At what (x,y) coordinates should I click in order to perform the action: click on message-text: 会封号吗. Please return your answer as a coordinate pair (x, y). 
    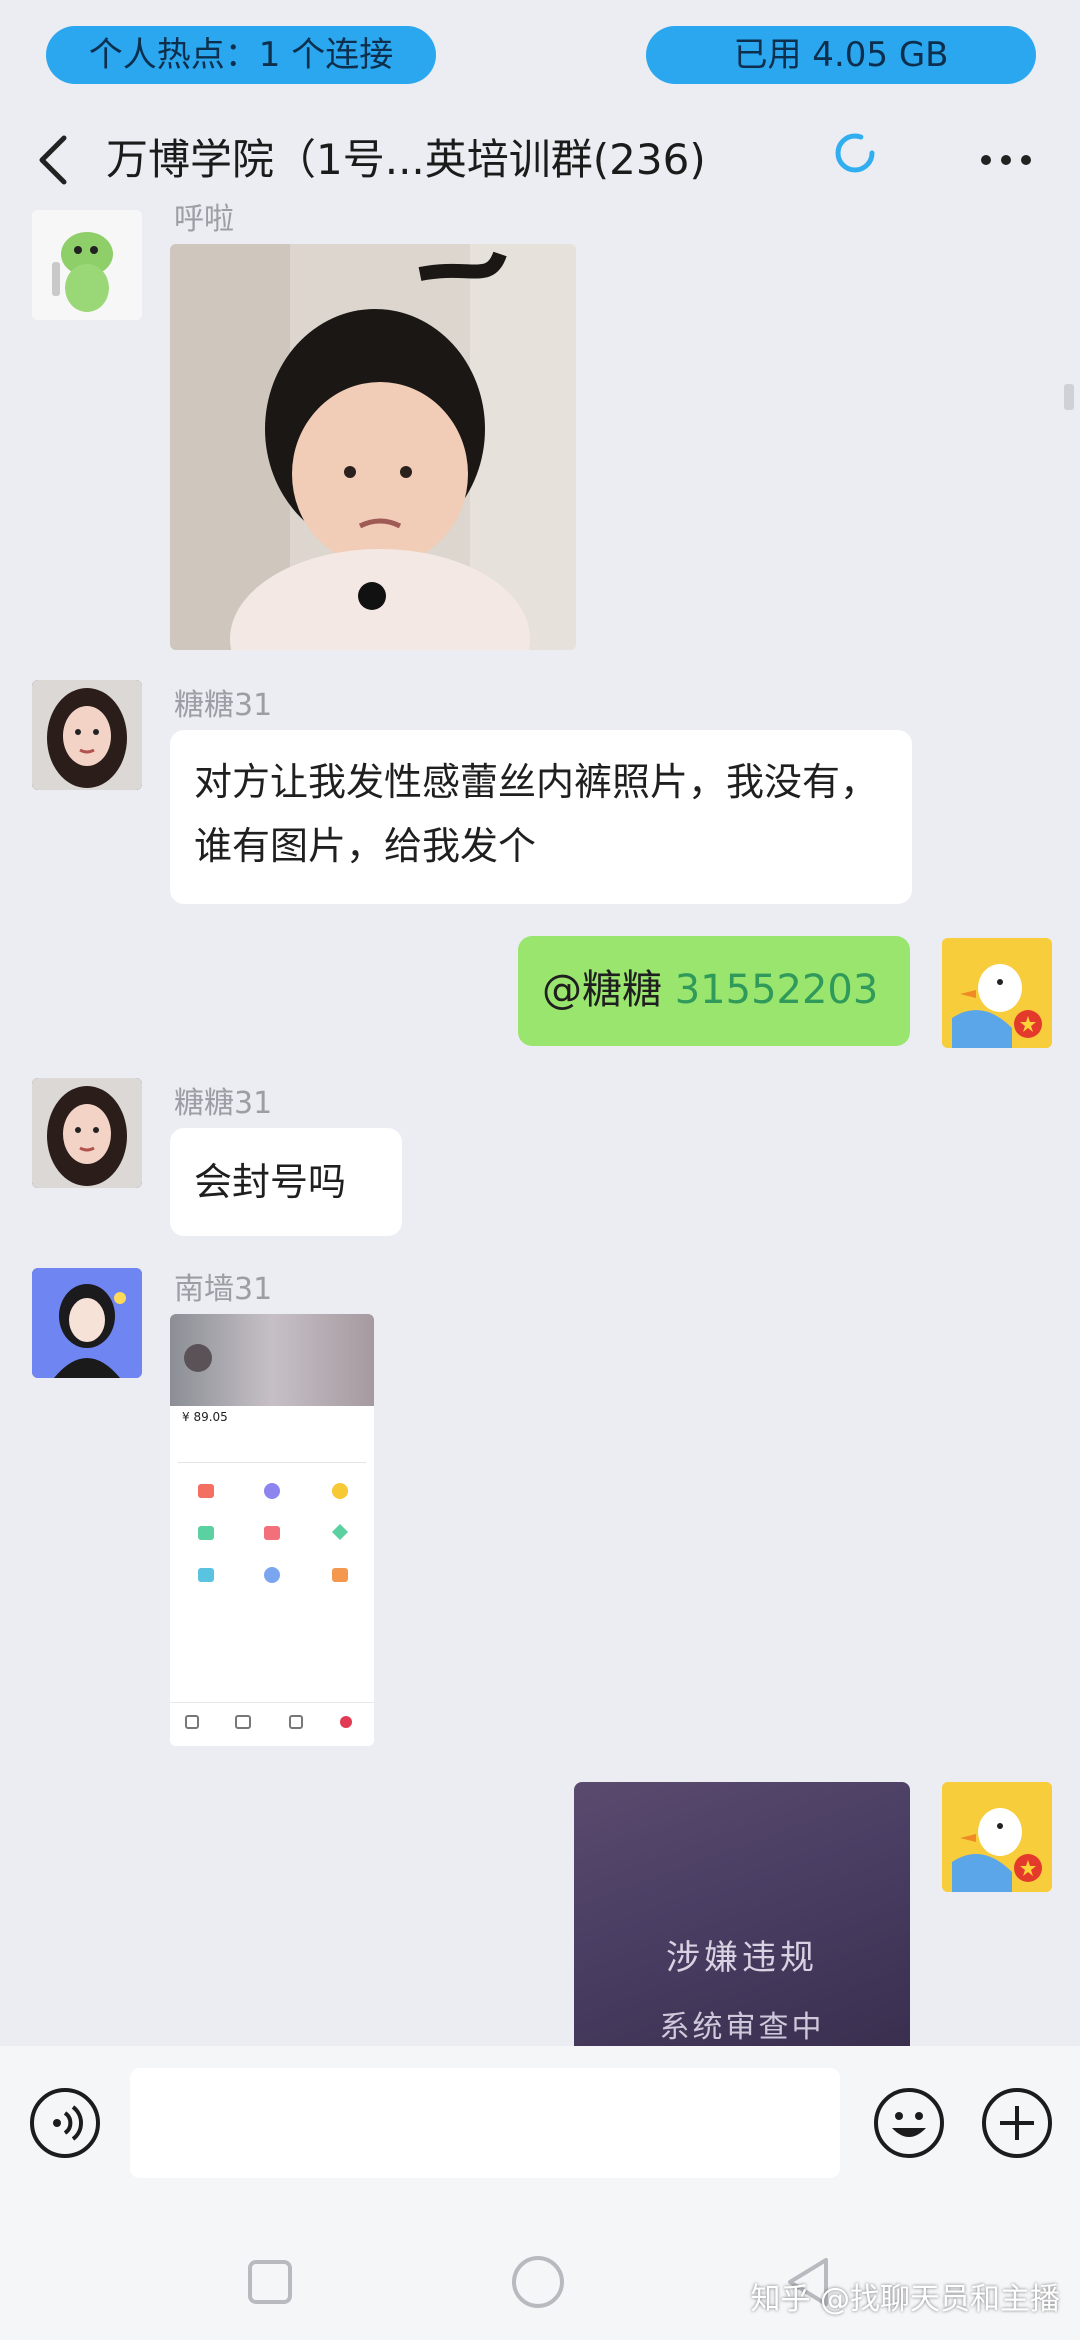
    Looking at the image, I should click on (270, 1182).